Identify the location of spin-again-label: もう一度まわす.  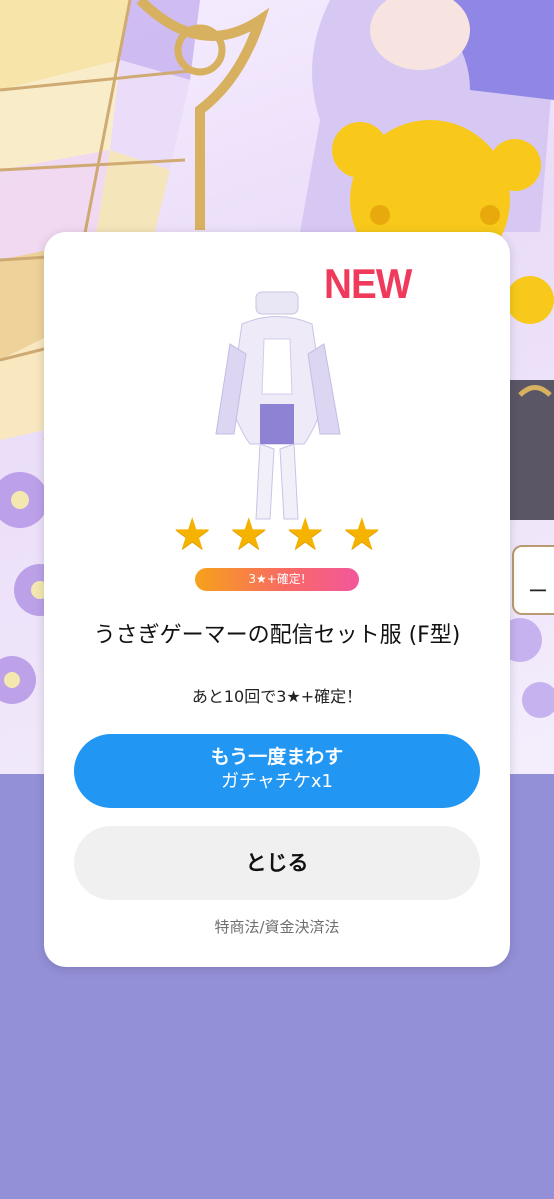
(277, 757).